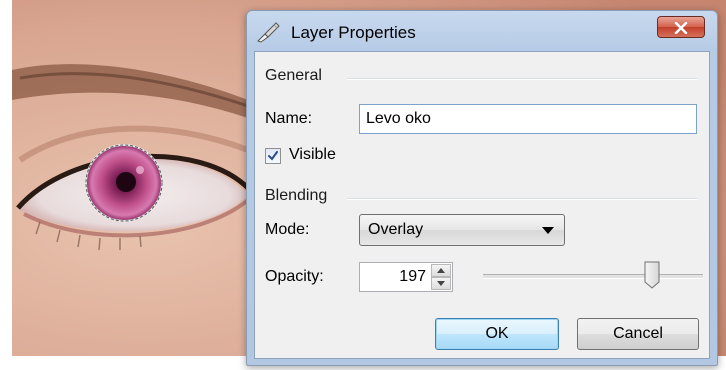 This screenshot has width=726, height=370. What do you see at coordinates (296, 195) in the screenshot?
I see `blending-heading: Blending` at bounding box center [296, 195].